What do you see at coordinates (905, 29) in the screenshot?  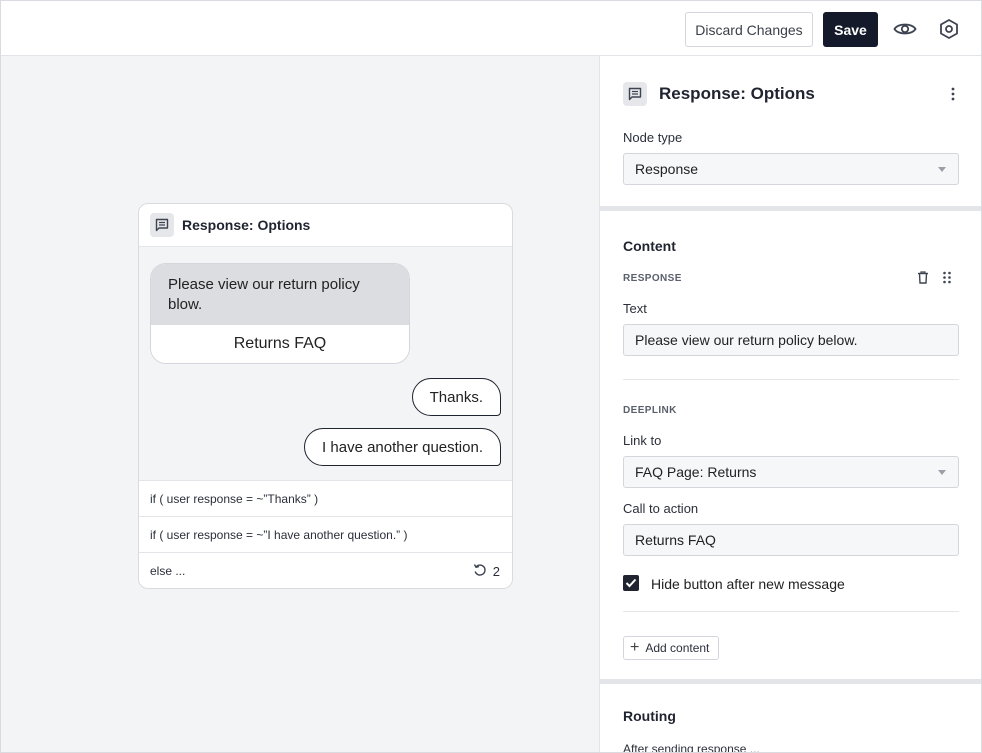 I see `eye-icon` at bounding box center [905, 29].